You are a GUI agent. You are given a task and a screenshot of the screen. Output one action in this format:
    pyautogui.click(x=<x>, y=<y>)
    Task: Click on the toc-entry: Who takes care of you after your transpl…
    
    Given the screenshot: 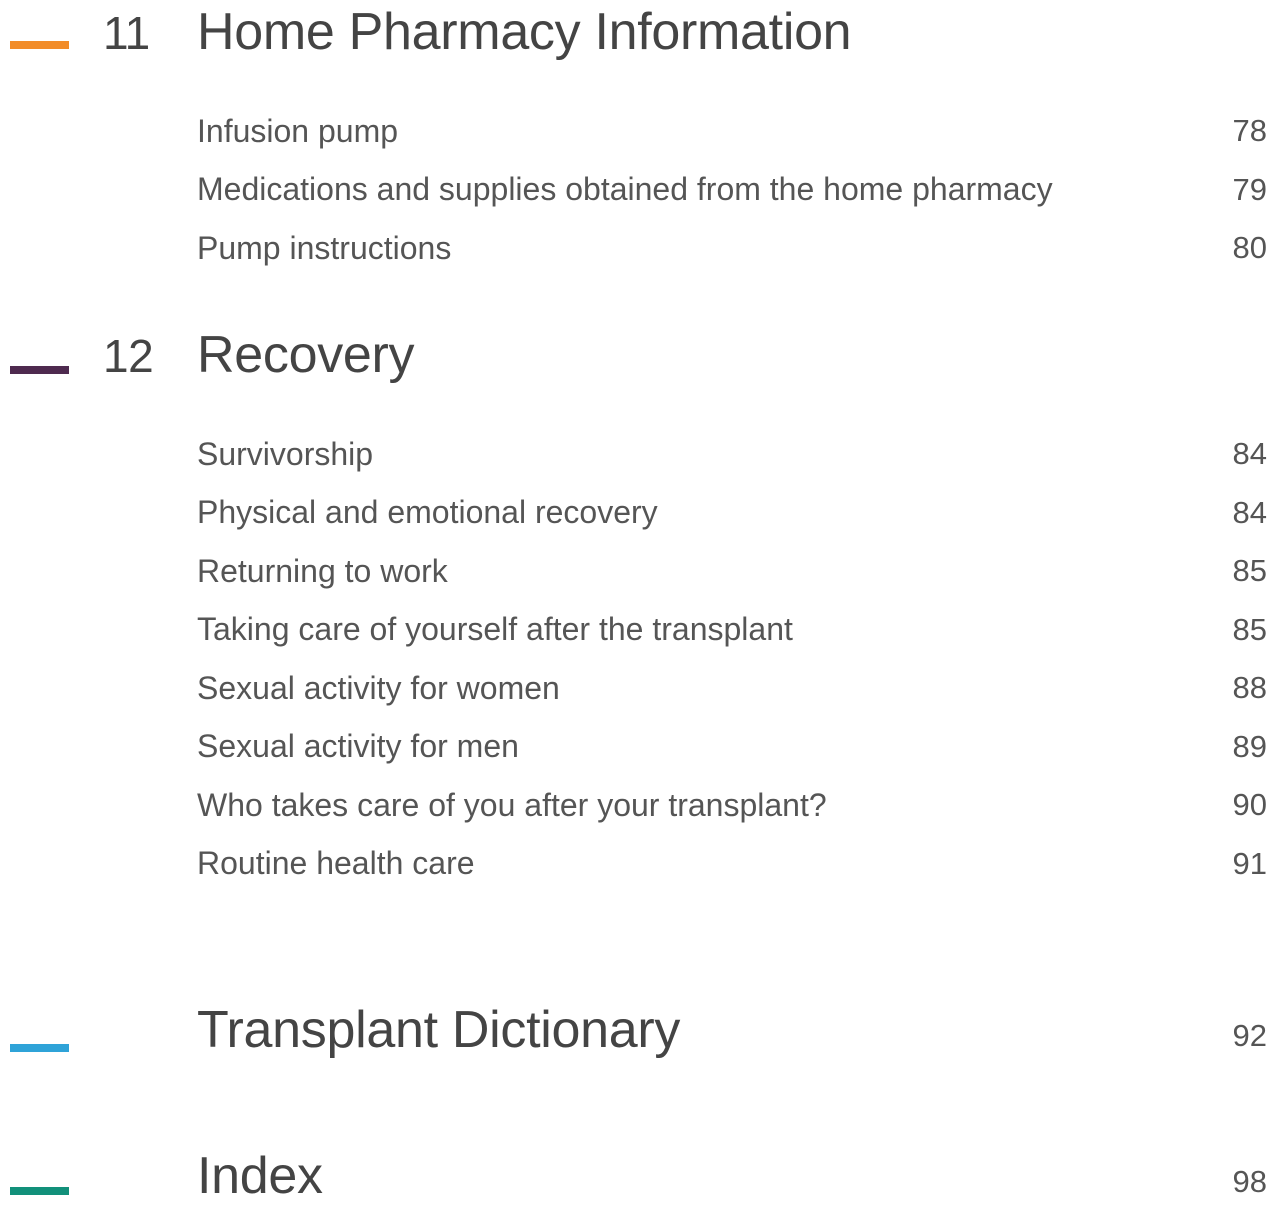 What is the action you would take?
    pyautogui.click(x=732, y=805)
    